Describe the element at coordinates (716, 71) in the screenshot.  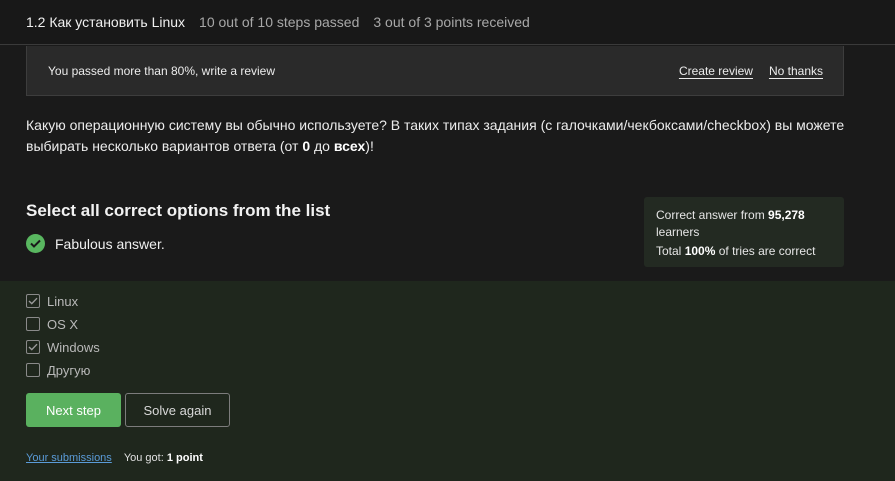
I see `create-review-link: Create review` at that location.